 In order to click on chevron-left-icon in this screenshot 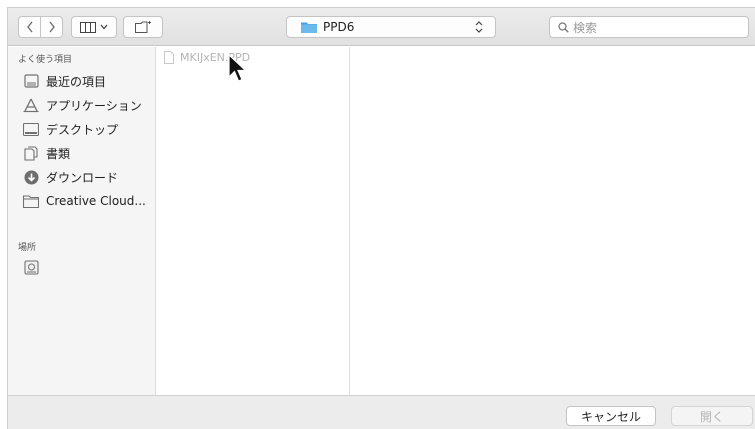, I will do `click(29, 27)`.